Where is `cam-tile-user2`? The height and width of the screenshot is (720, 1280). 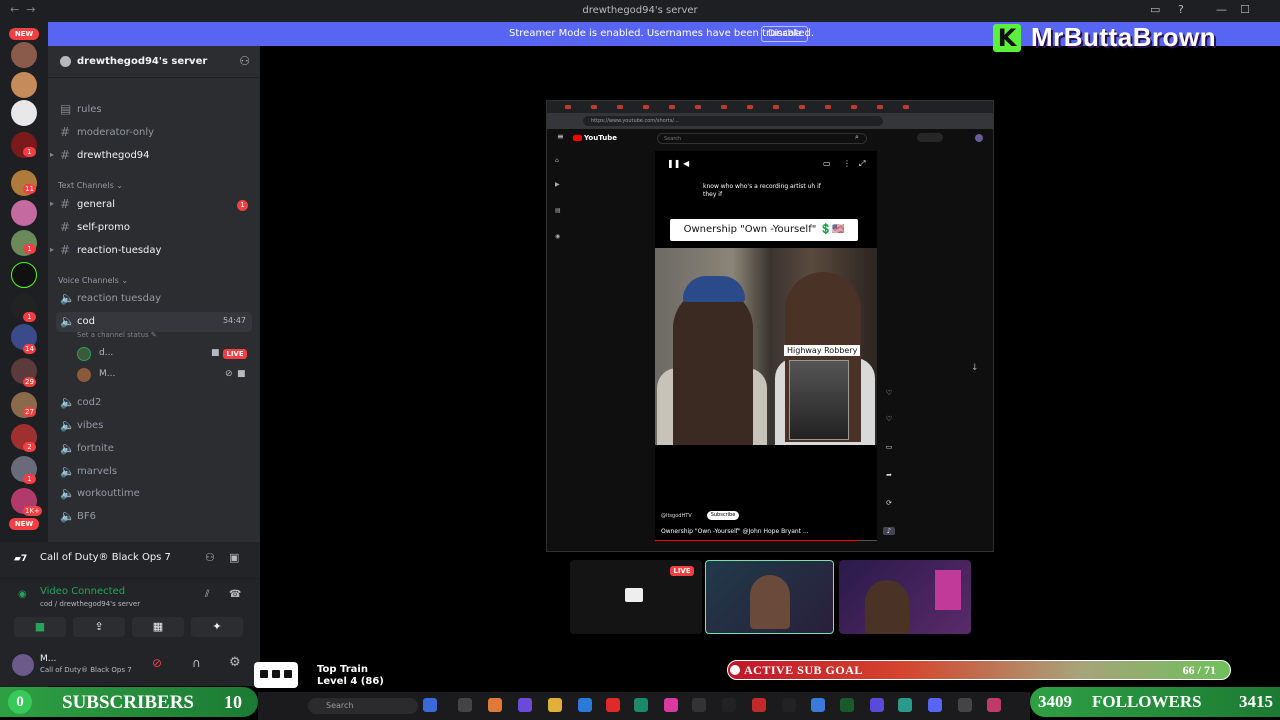
cam-tile-user2 is located at coordinates (905, 597).